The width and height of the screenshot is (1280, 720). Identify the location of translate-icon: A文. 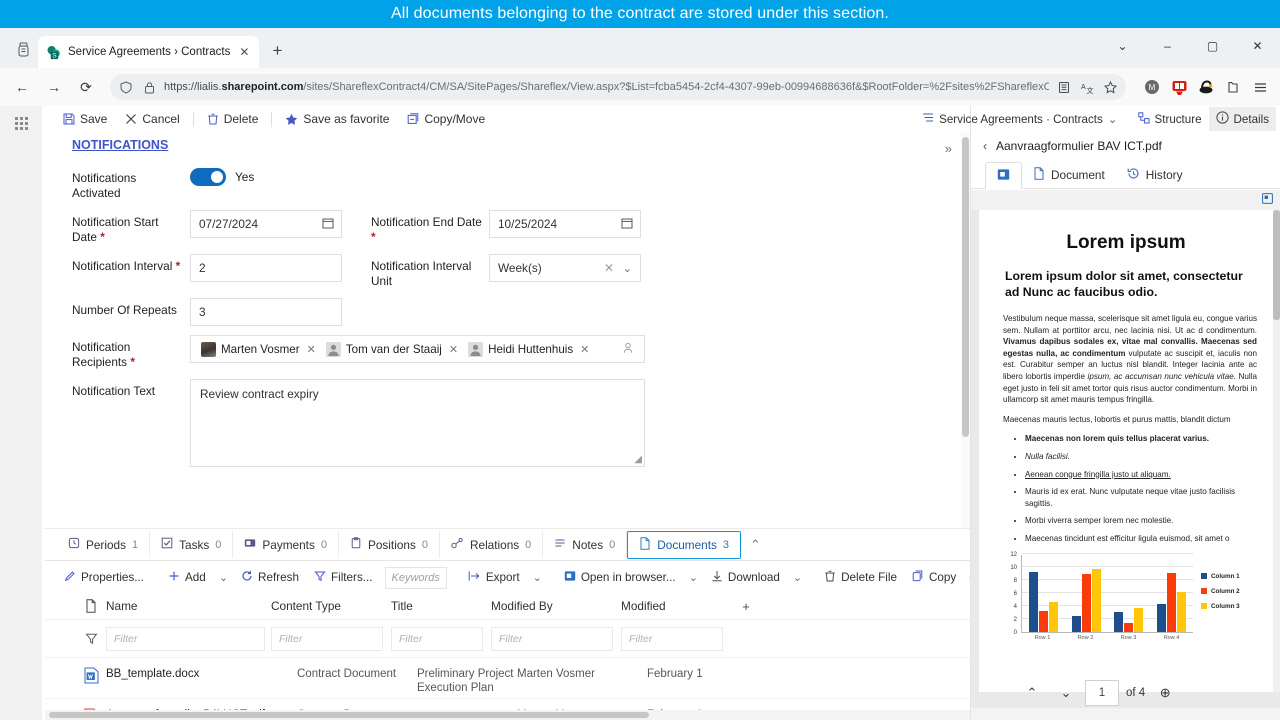
(1087, 87).